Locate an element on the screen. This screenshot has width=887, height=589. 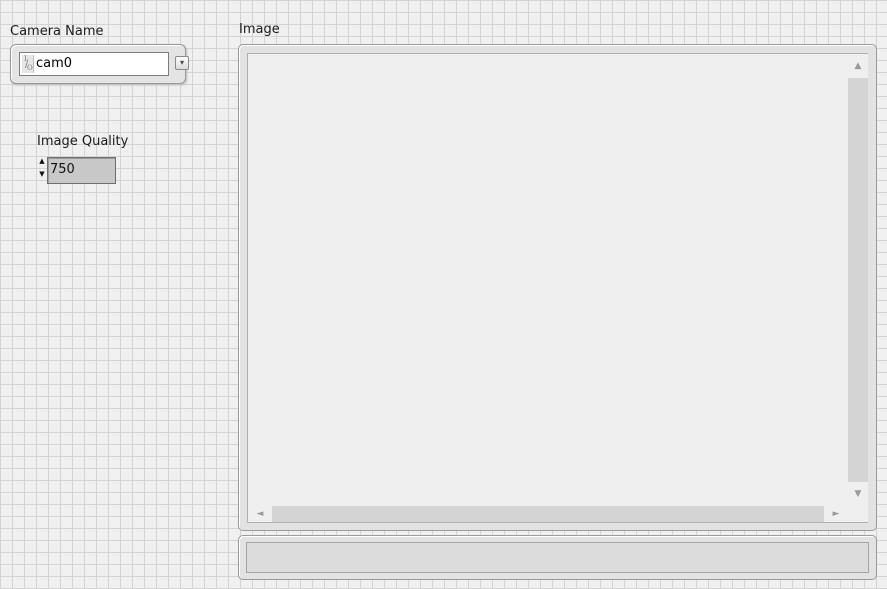
camera-name-label: Camera Name is located at coordinates (57, 31).